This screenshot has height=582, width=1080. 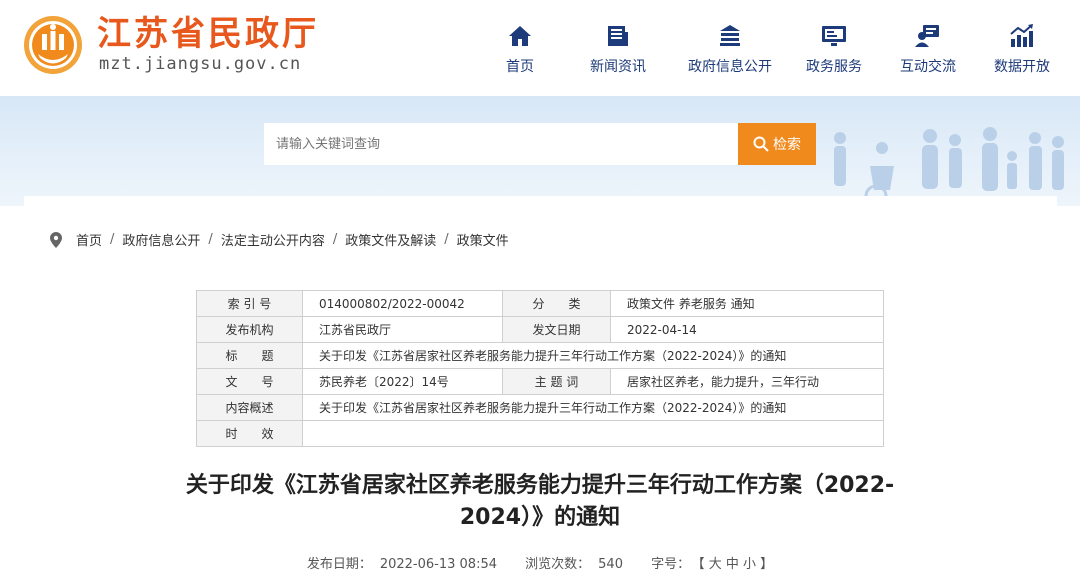 What do you see at coordinates (520, 67) in the screenshot?
I see `nav-label: 首页` at bounding box center [520, 67].